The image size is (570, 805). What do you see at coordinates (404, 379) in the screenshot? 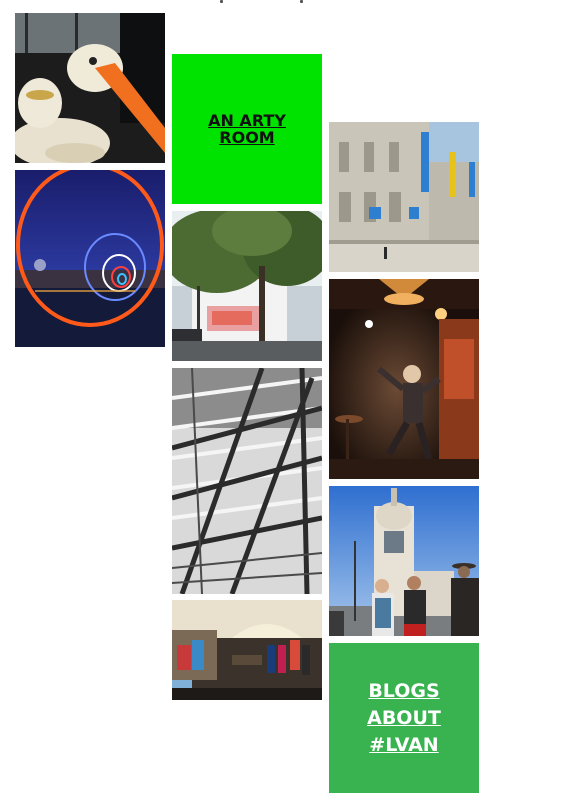
I see `dancer-bar-photo` at bounding box center [404, 379].